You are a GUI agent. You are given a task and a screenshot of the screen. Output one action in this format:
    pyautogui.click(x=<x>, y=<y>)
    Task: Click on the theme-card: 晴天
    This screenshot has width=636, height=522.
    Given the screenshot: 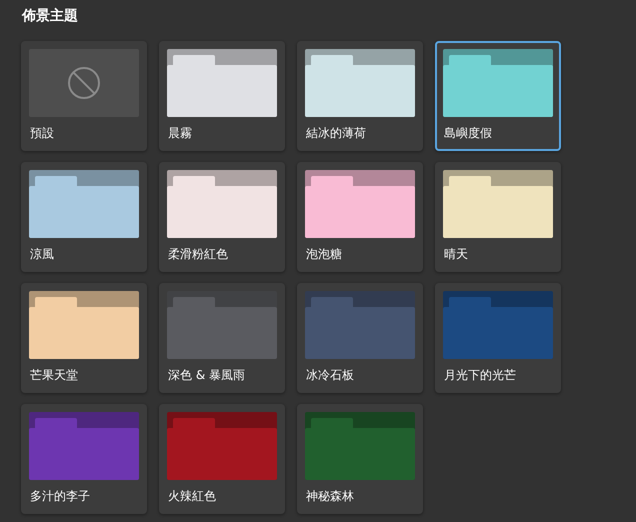 What is the action you would take?
    pyautogui.click(x=498, y=217)
    